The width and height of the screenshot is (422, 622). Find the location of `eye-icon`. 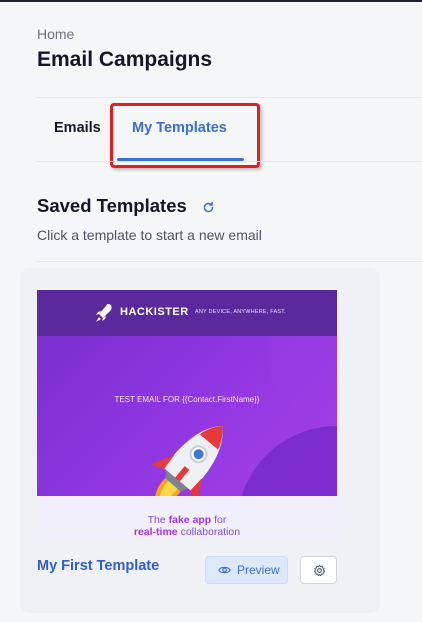

eye-icon is located at coordinates (224, 570).